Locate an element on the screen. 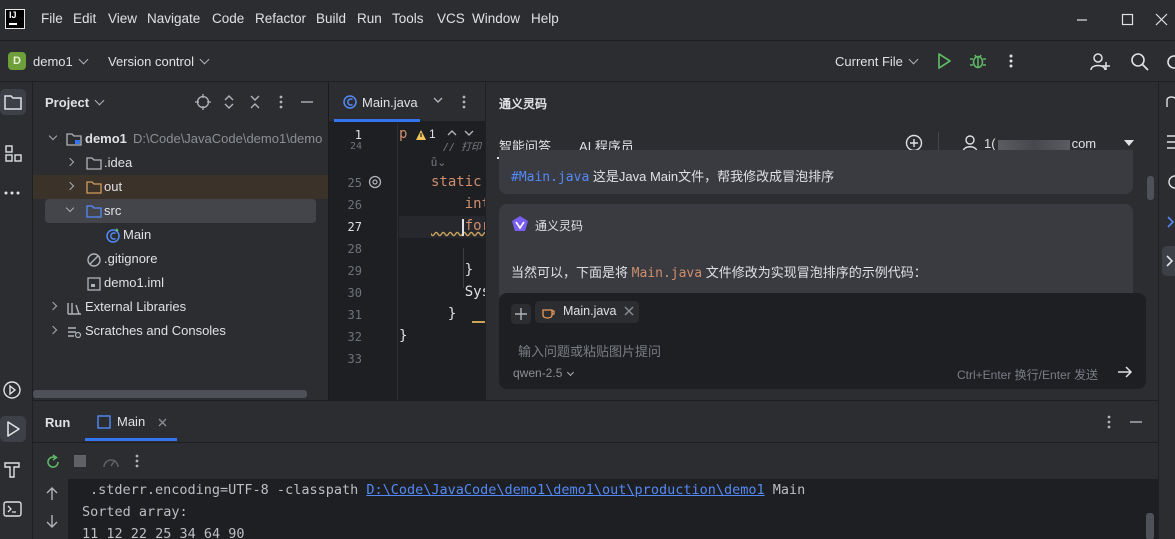 The width and height of the screenshot is (1175, 539). panel-options-icon is located at coordinates (281, 102).